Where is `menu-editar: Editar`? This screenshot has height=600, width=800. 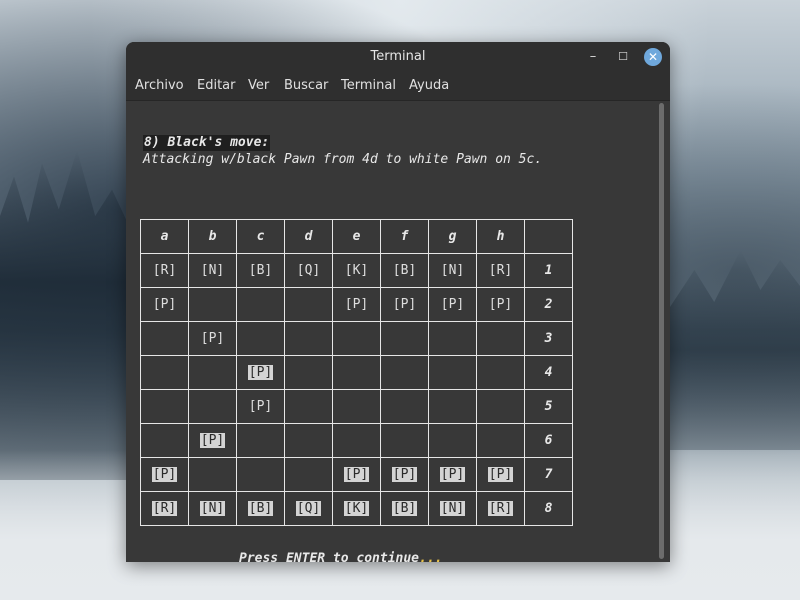
menu-editar: Editar is located at coordinates (216, 86).